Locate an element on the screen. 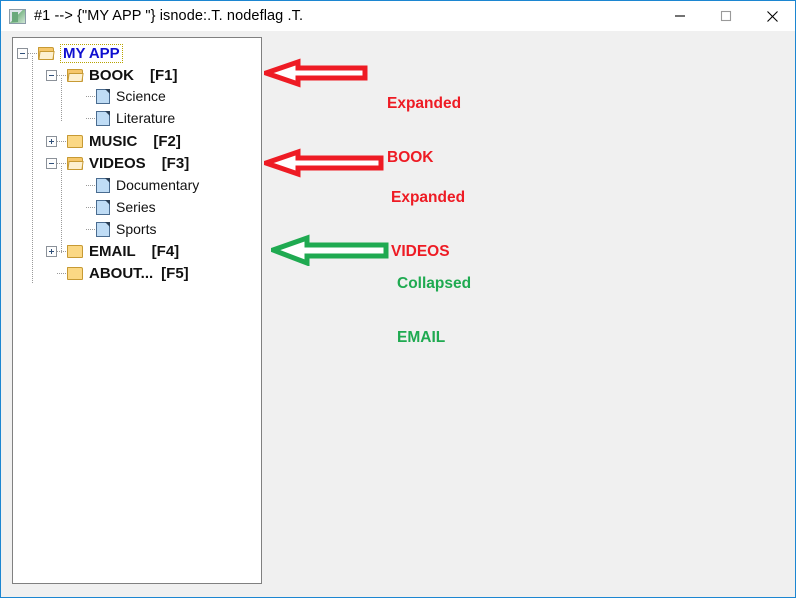 The width and height of the screenshot is (796, 598). tree-node-label: Science is located at coordinates (141, 96).